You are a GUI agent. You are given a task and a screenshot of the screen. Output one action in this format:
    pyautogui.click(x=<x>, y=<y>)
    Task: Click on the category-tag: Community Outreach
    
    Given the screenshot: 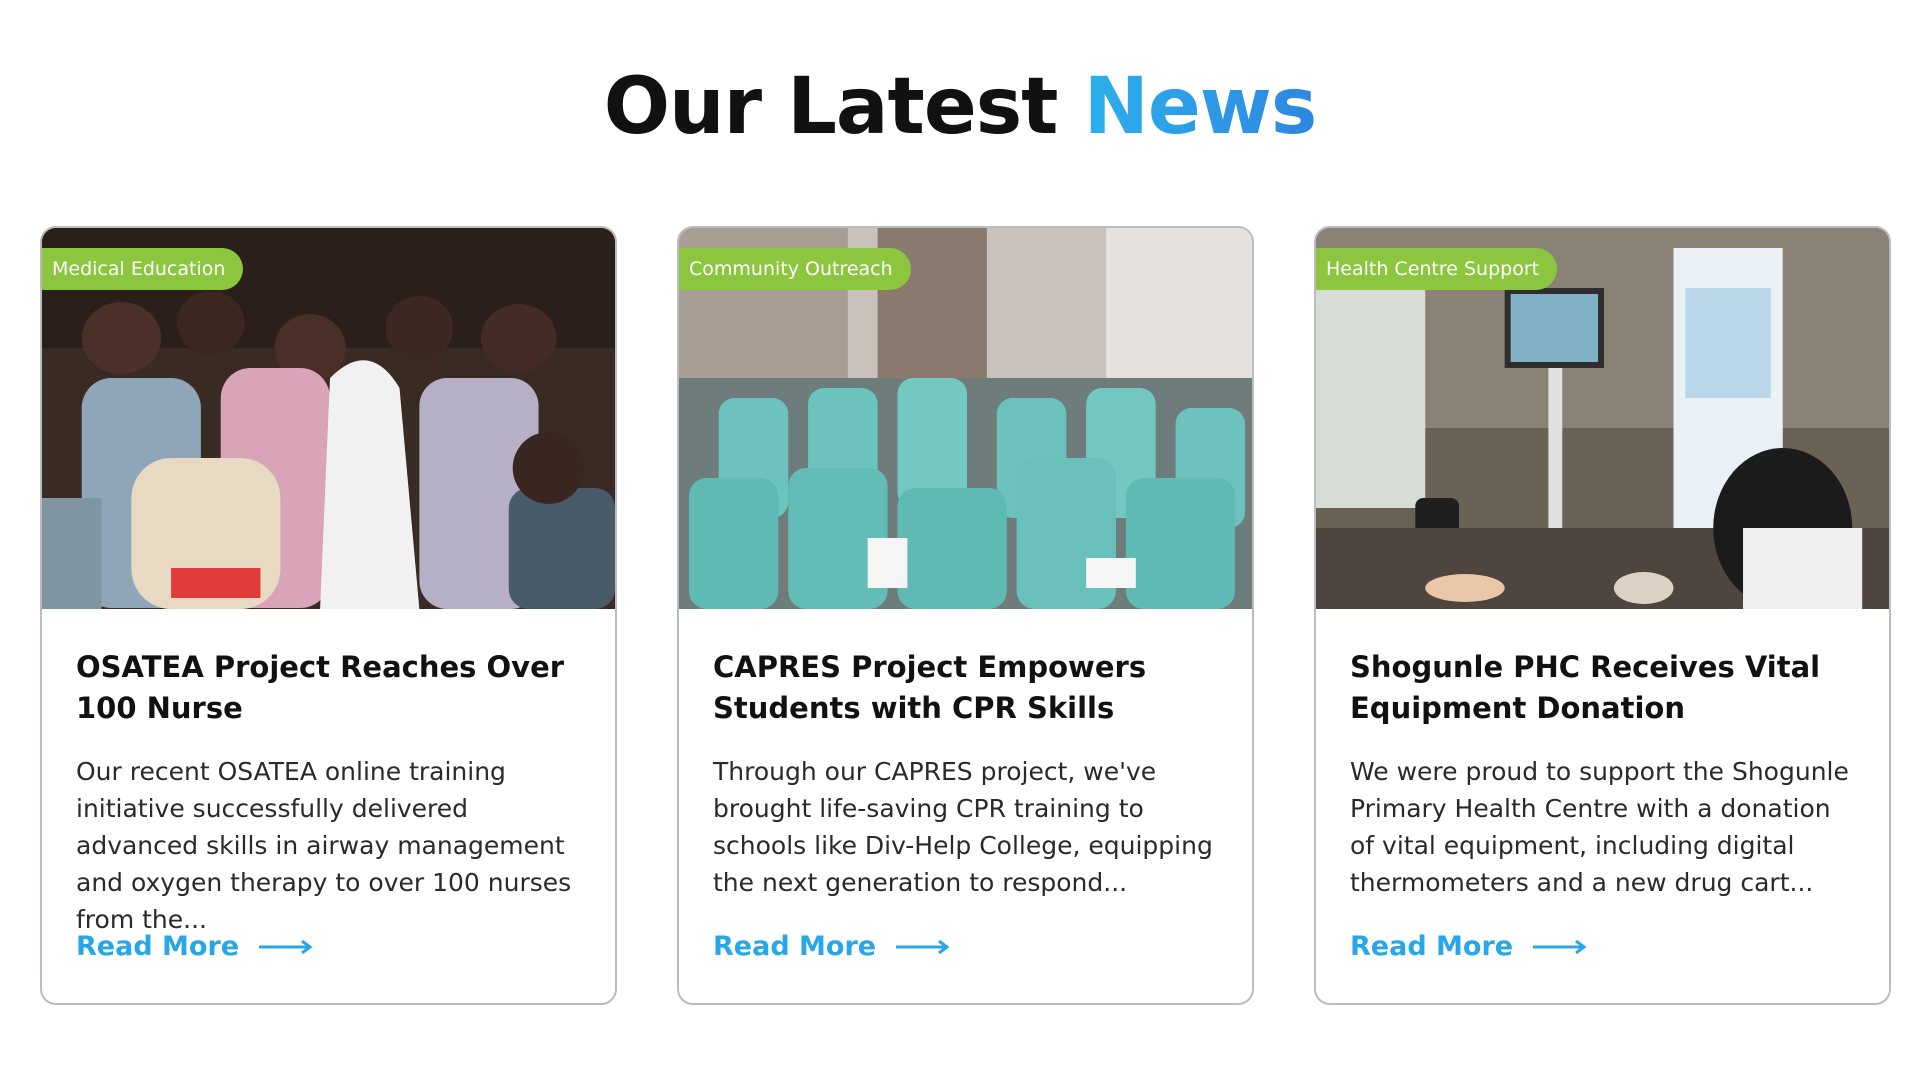 What is the action you would take?
    pyautogui.click(x=795, y=269)
    